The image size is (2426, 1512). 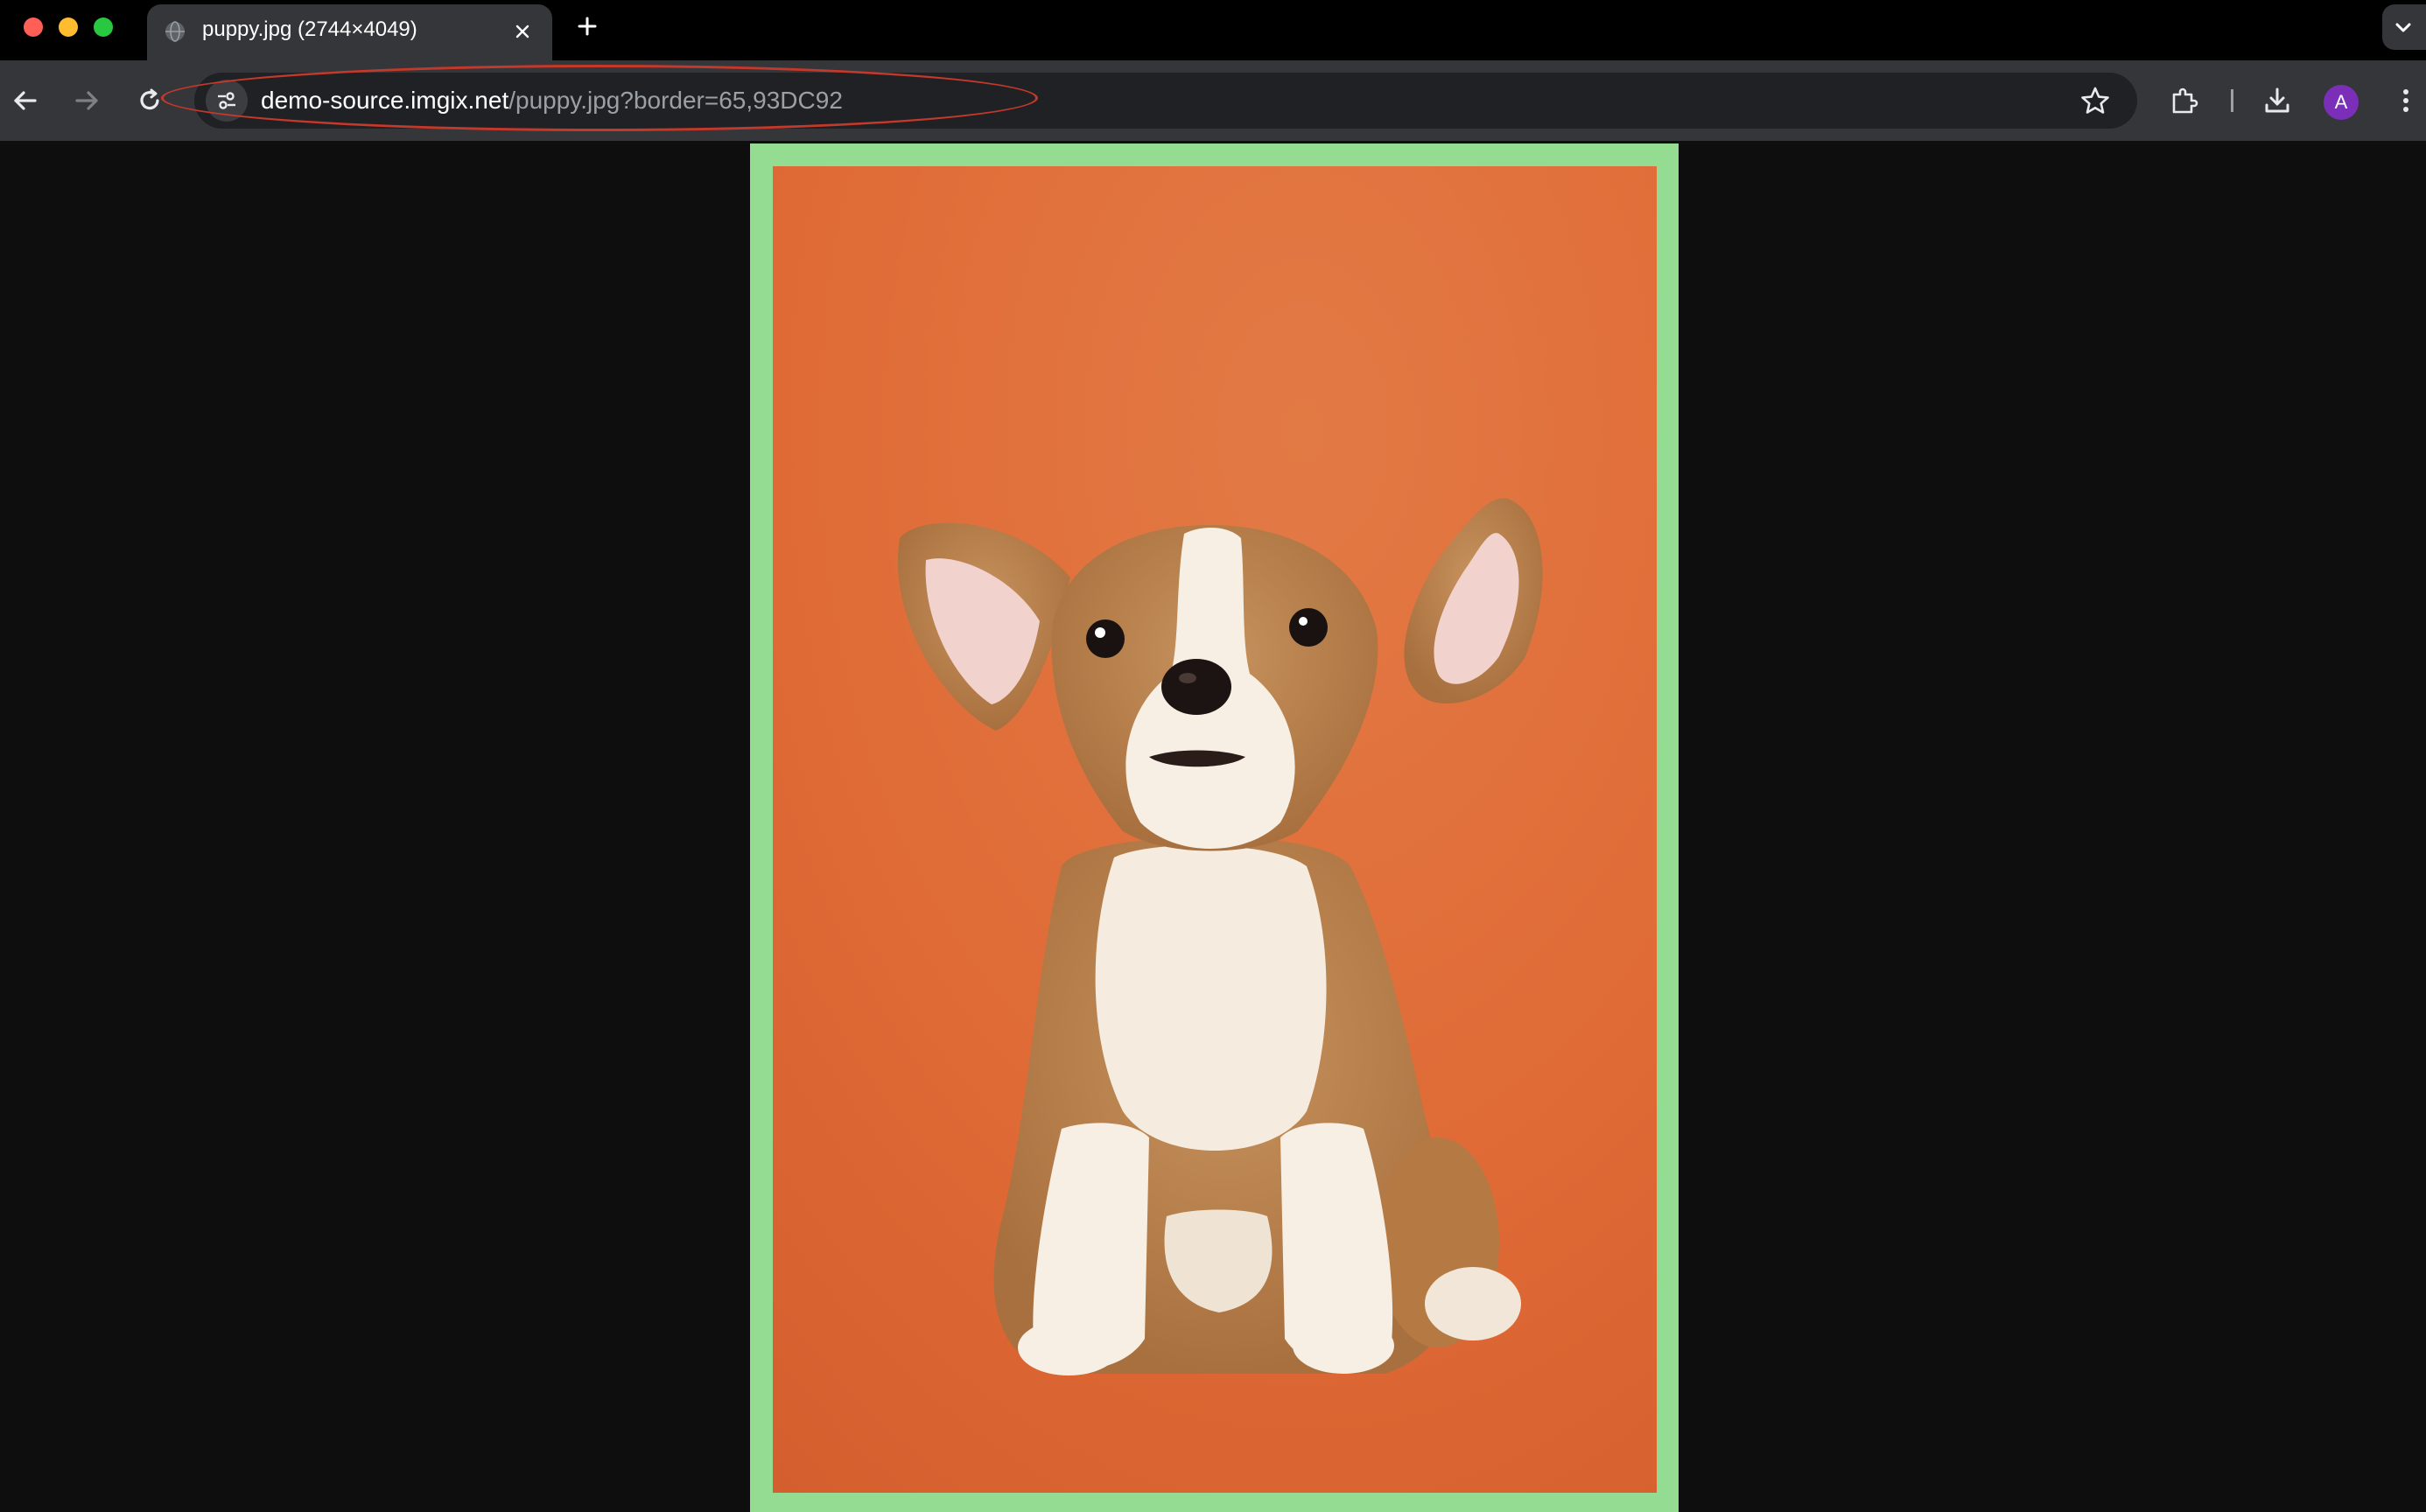 I want to click on minimize-window-button, so click(x=68, y=27).